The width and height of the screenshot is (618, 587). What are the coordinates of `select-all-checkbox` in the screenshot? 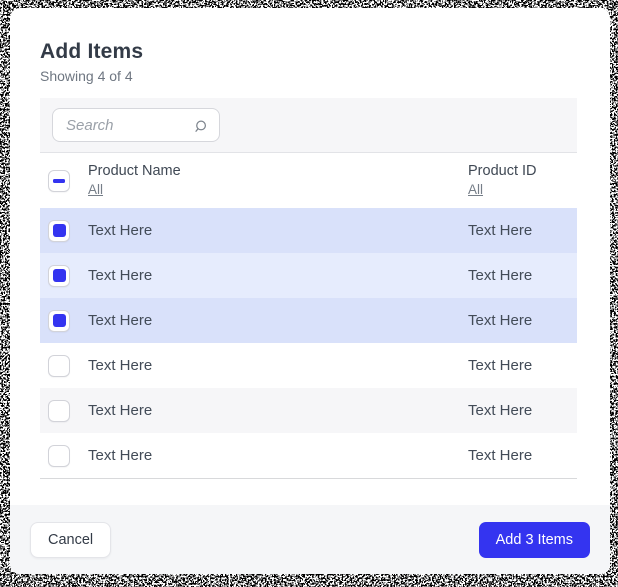 It's located at (59, 180).